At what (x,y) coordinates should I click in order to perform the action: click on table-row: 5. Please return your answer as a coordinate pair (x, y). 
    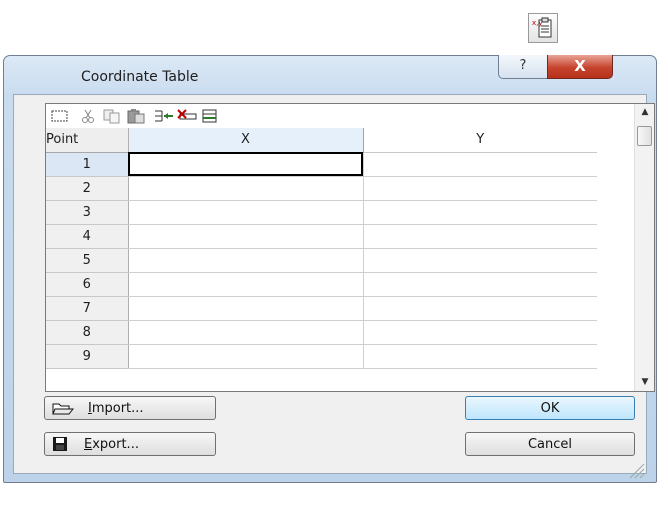
    Looking at the image, I should click on (321, 260).